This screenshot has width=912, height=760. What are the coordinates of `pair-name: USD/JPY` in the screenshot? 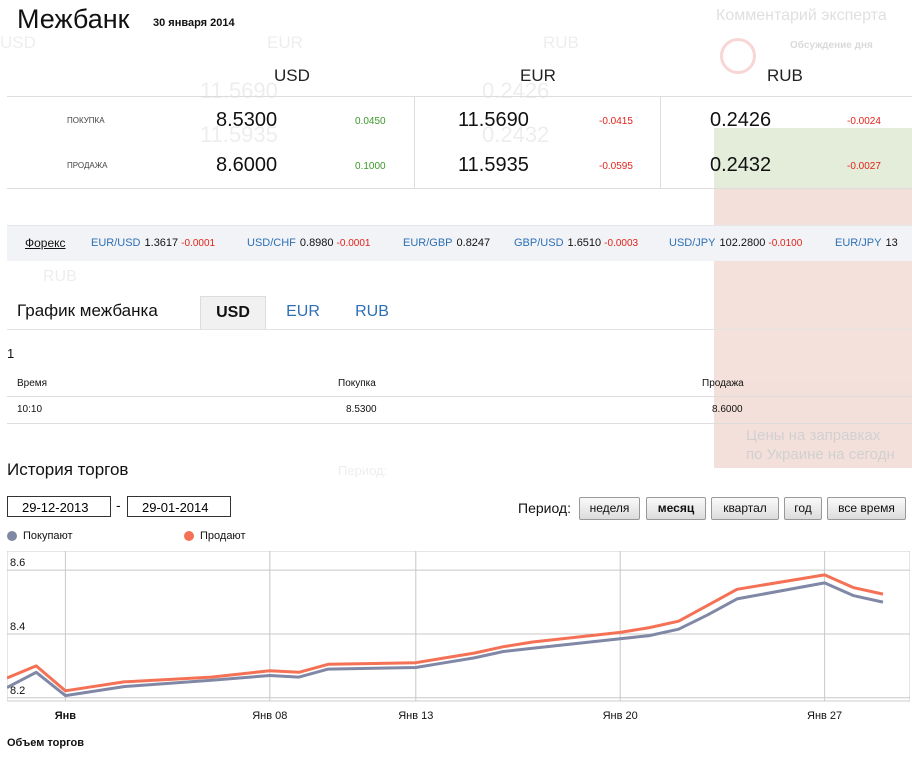 It's located at (692, 243).